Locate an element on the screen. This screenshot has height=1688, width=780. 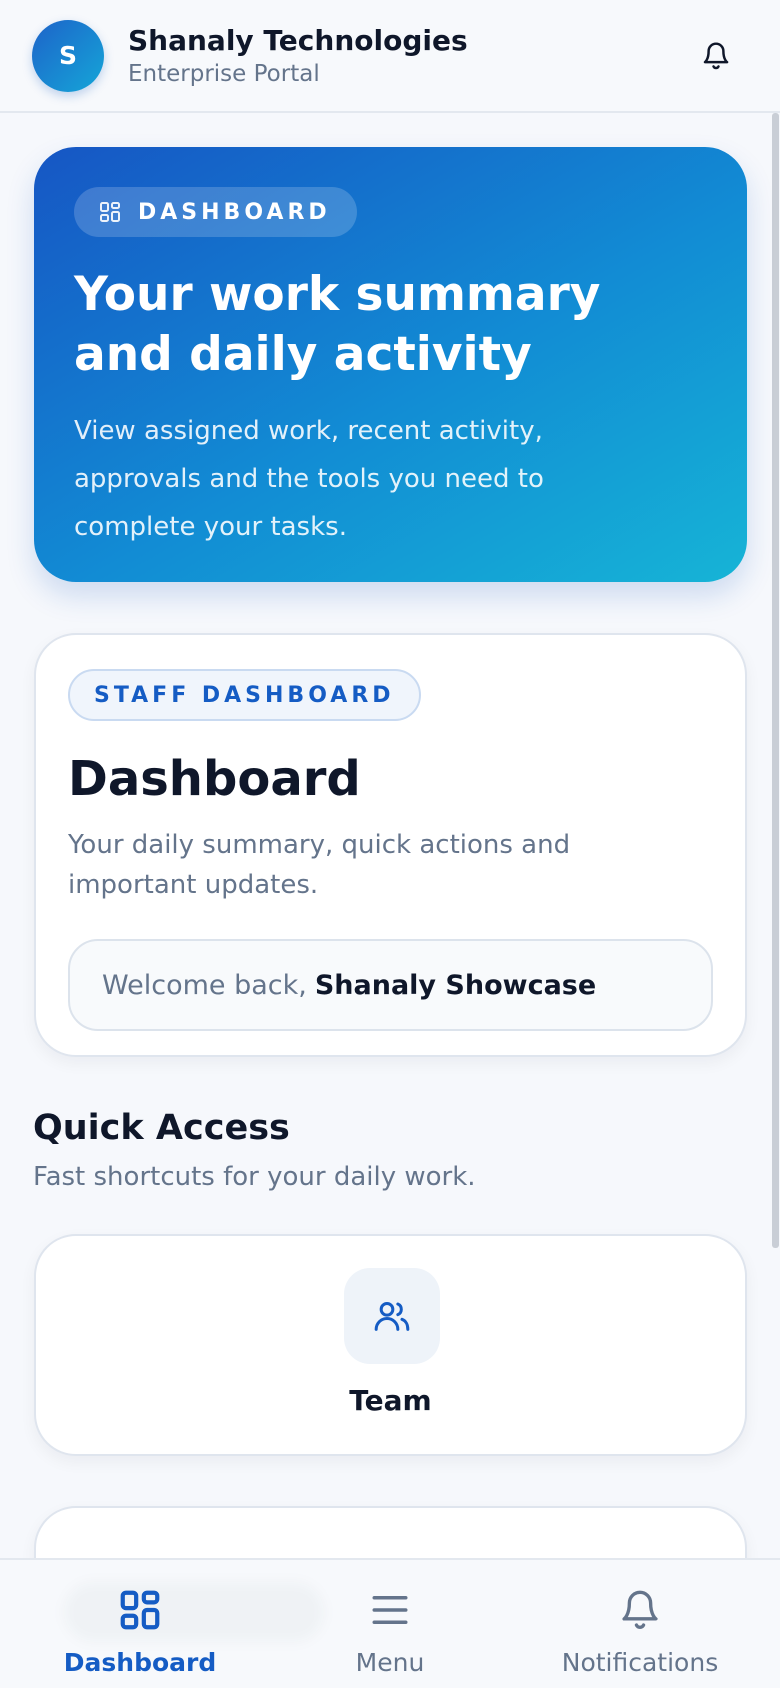
quick-access-item-label: Team is located at coordinates (390, 1400).